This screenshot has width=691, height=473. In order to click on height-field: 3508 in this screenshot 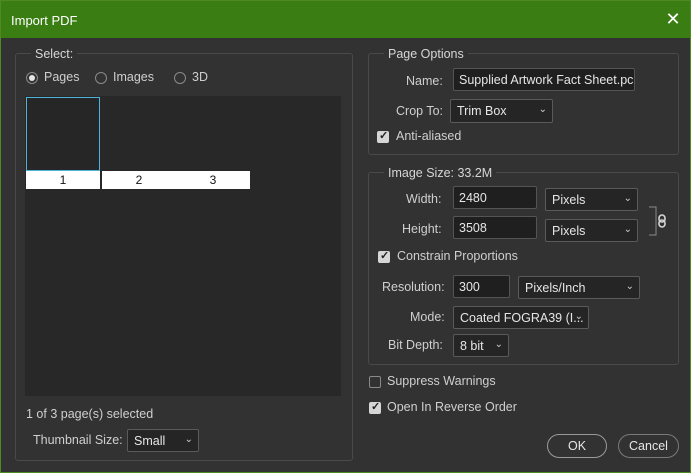, I will do `click(495, 227)`.